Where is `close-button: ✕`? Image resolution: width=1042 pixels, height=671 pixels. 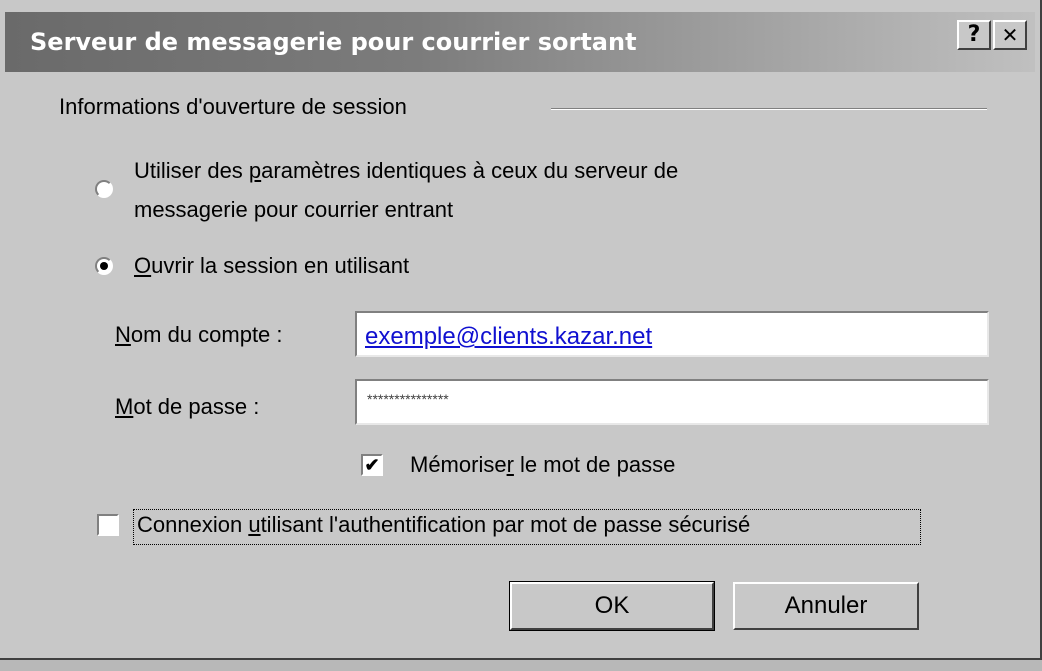 close-button: ✕ is located at coordinates (1010, 35).